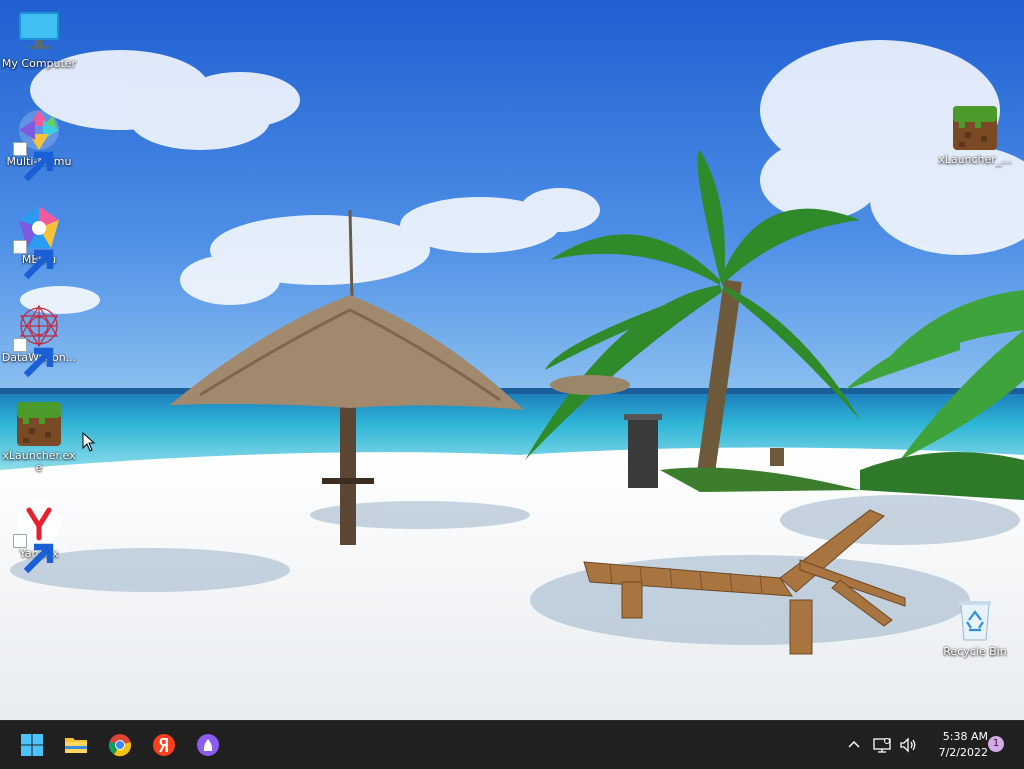 The width and height of the screenshot is (1024, 769). I want to click on desktop-icon-multi-memu: Multi-MEmu, so click(39, 144).